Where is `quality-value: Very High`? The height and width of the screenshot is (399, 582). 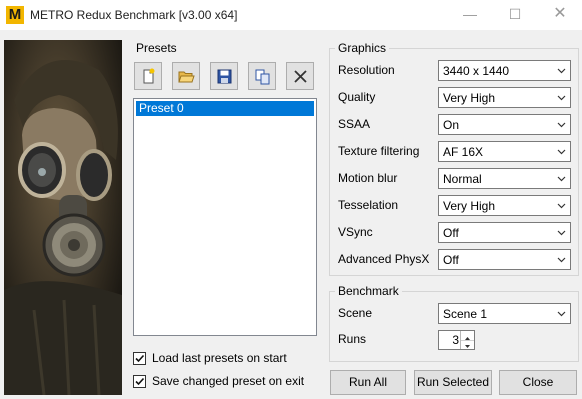 quality-value: Very High is located at coordinates (469, 98).